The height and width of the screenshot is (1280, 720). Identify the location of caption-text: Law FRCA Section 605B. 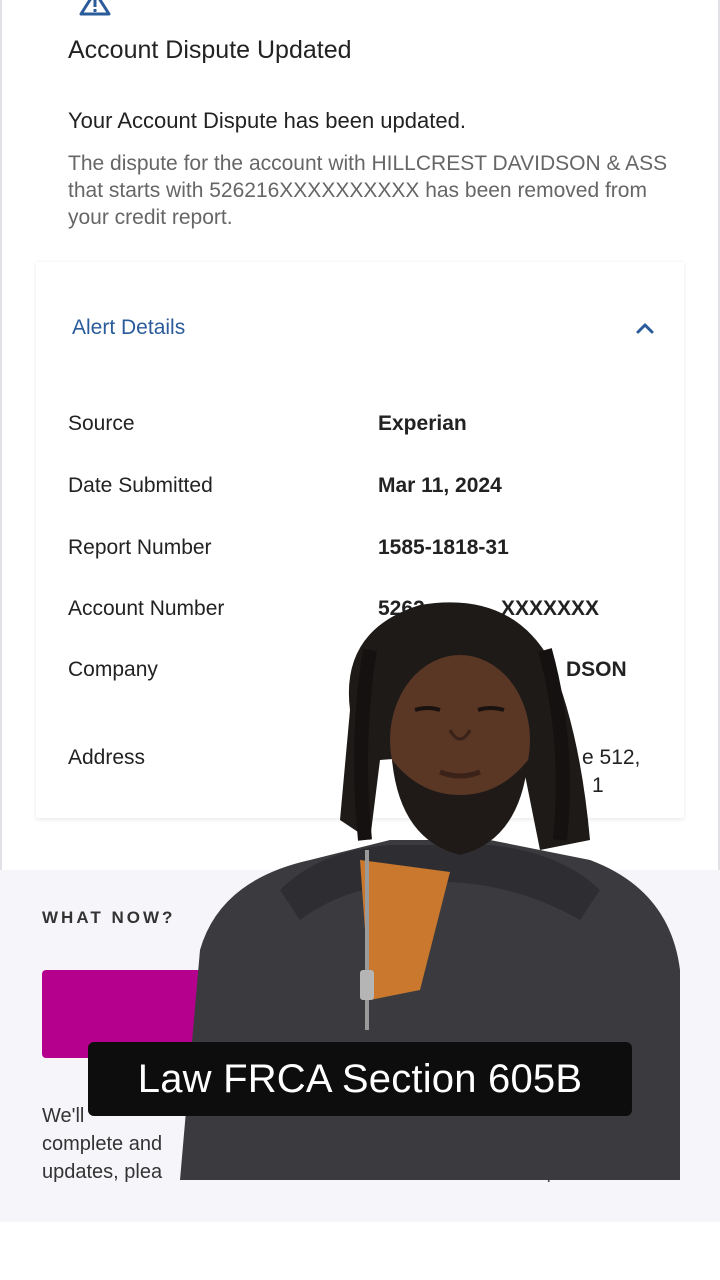
(360, 1078).